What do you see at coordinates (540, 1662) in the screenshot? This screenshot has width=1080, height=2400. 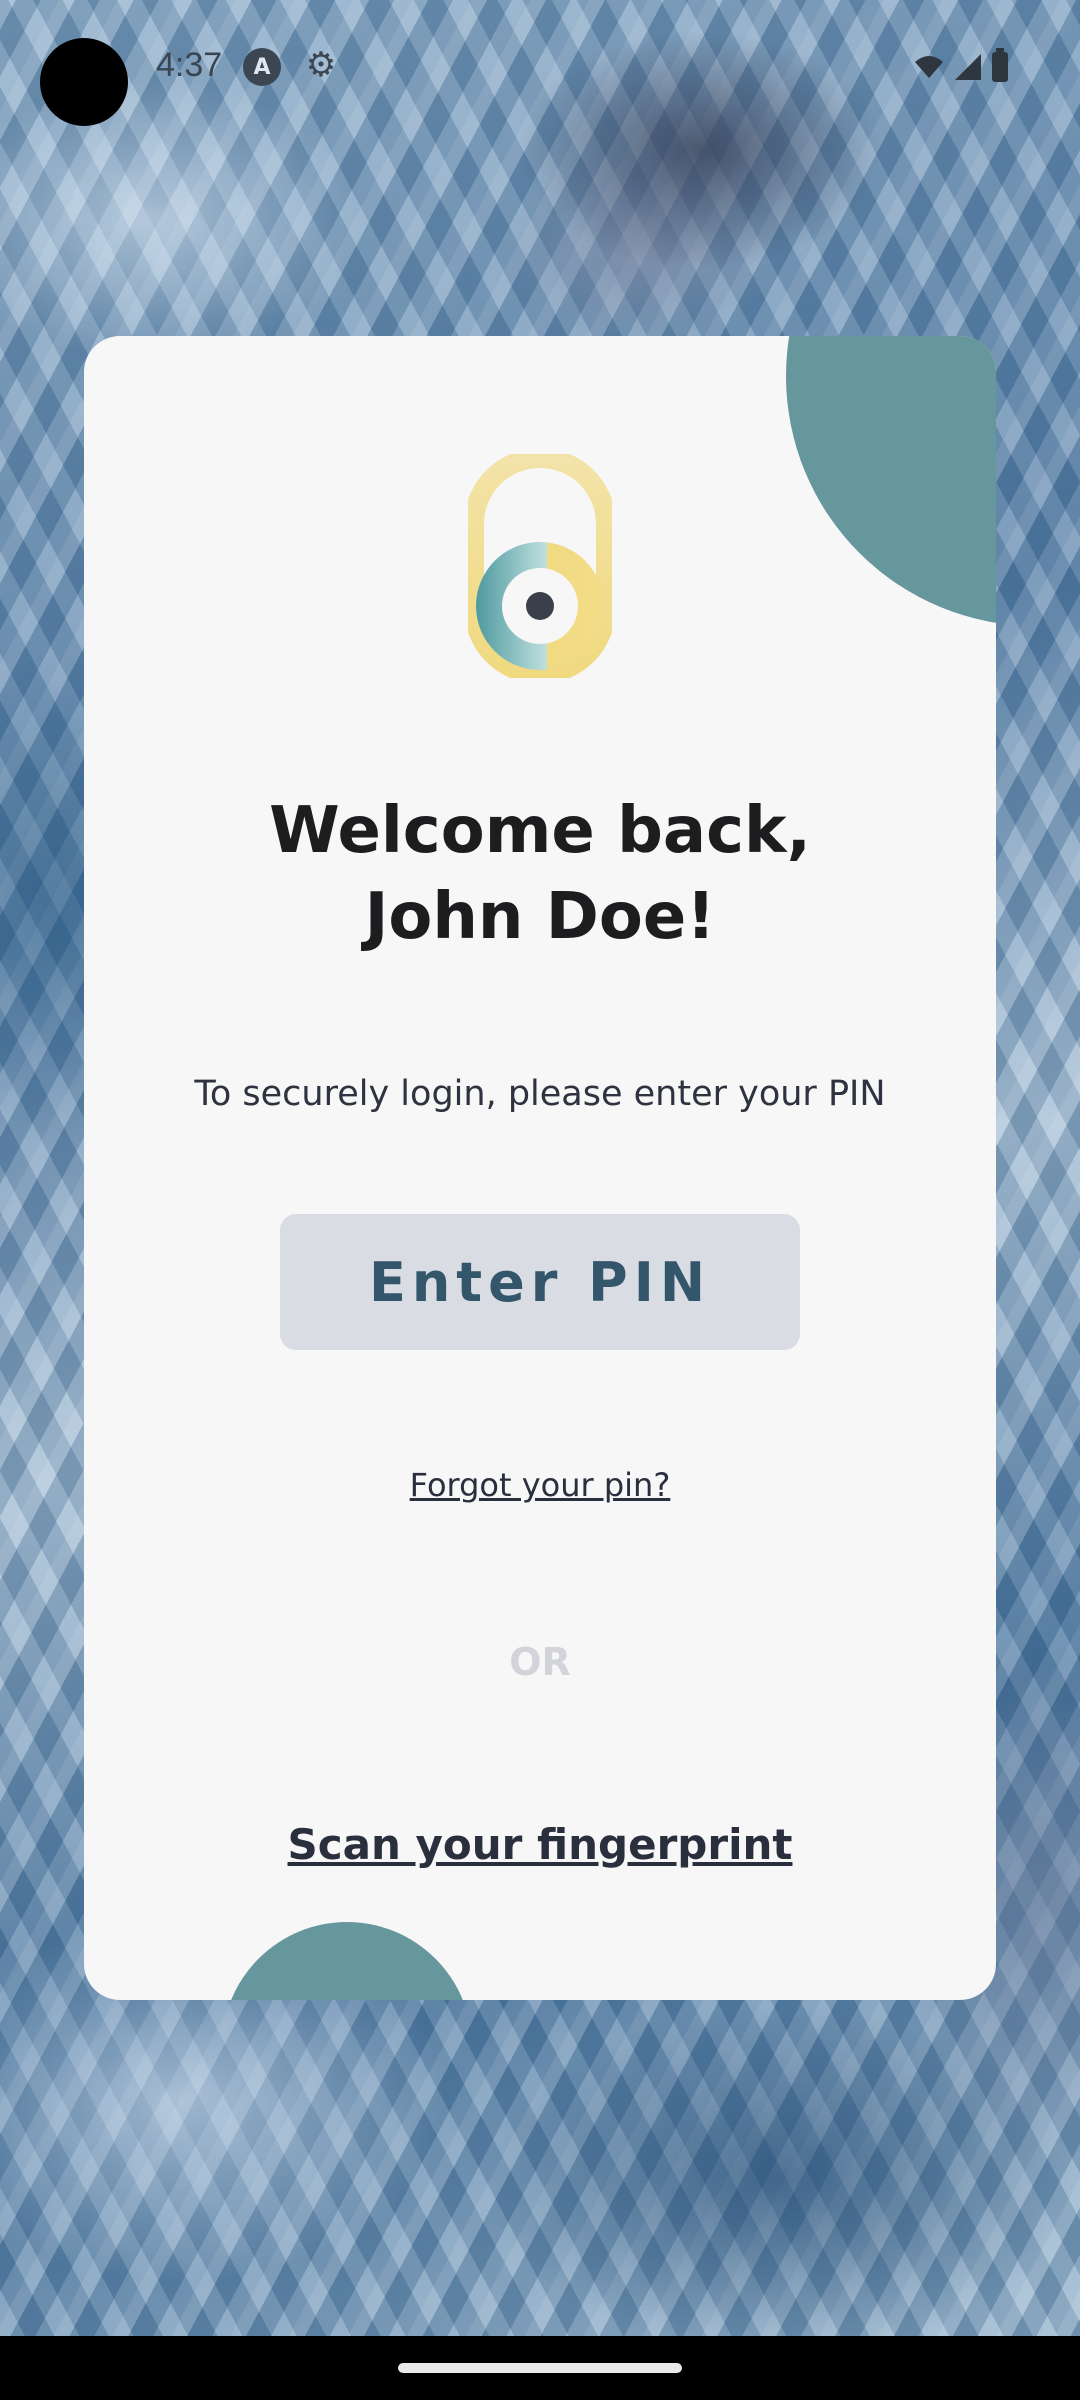 I see `or-divider: OR` at bounding box center [540, 1662].